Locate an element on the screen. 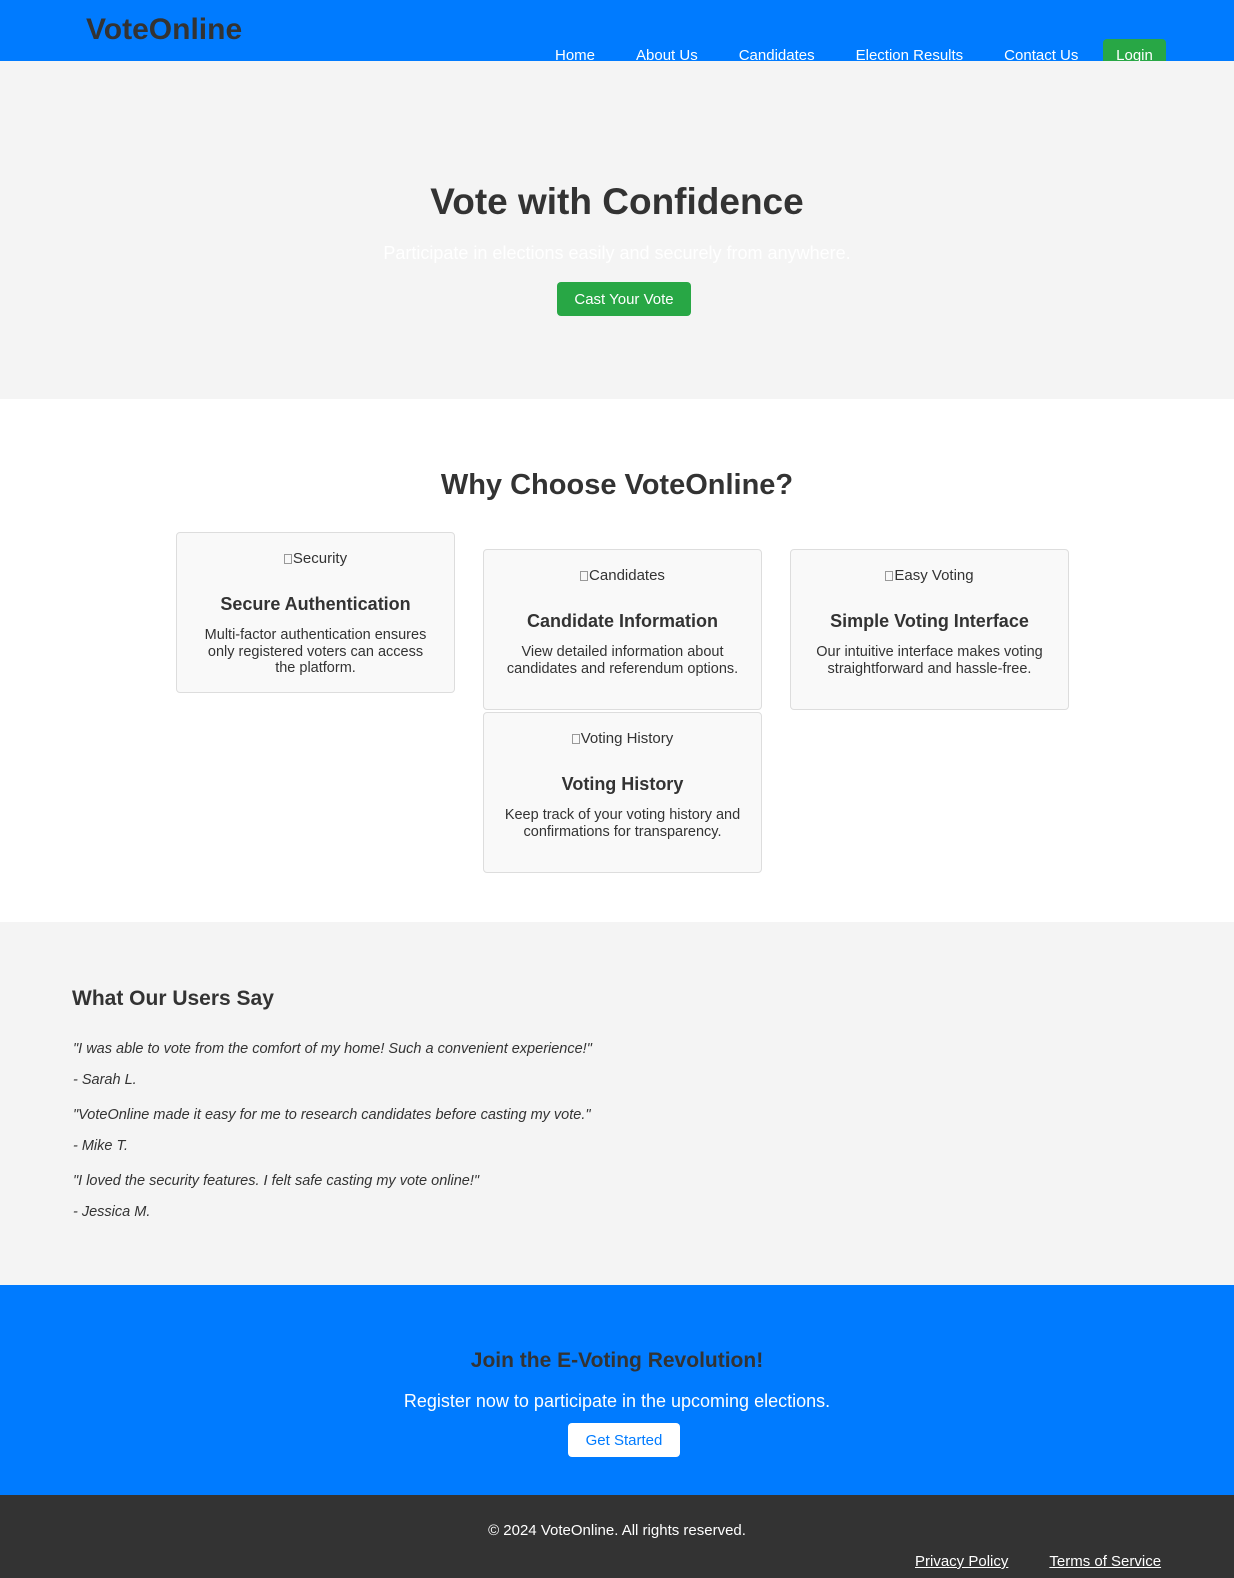  footer-links: Privacy Policy Terms of Service is located at coordinates (1038, 1562).